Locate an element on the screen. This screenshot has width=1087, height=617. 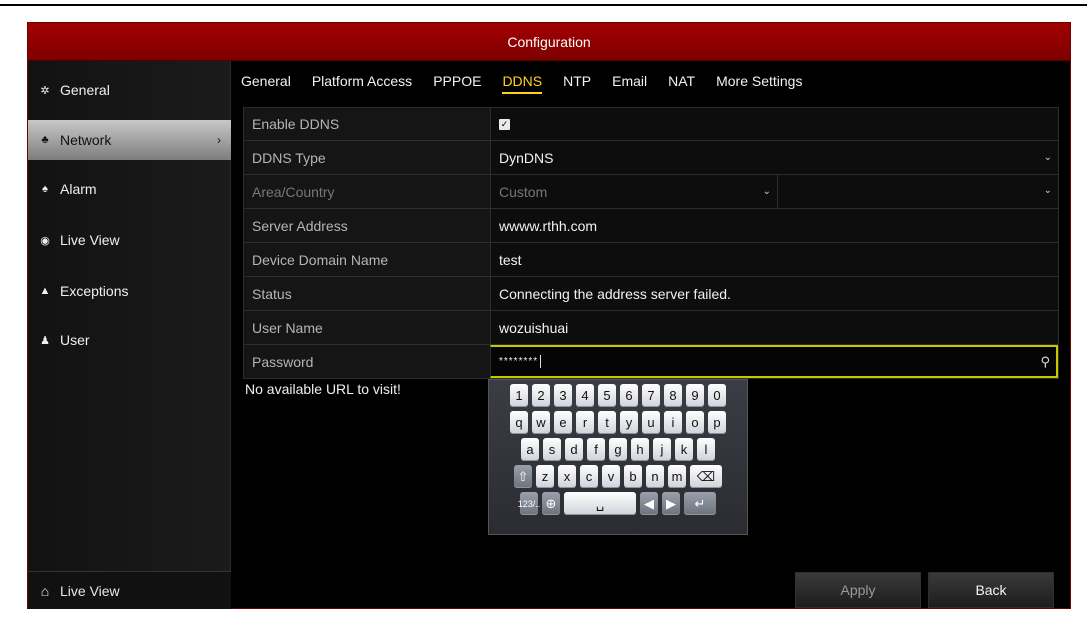
shift-key-icon: ⇧ is located at coordinates (523, 476).